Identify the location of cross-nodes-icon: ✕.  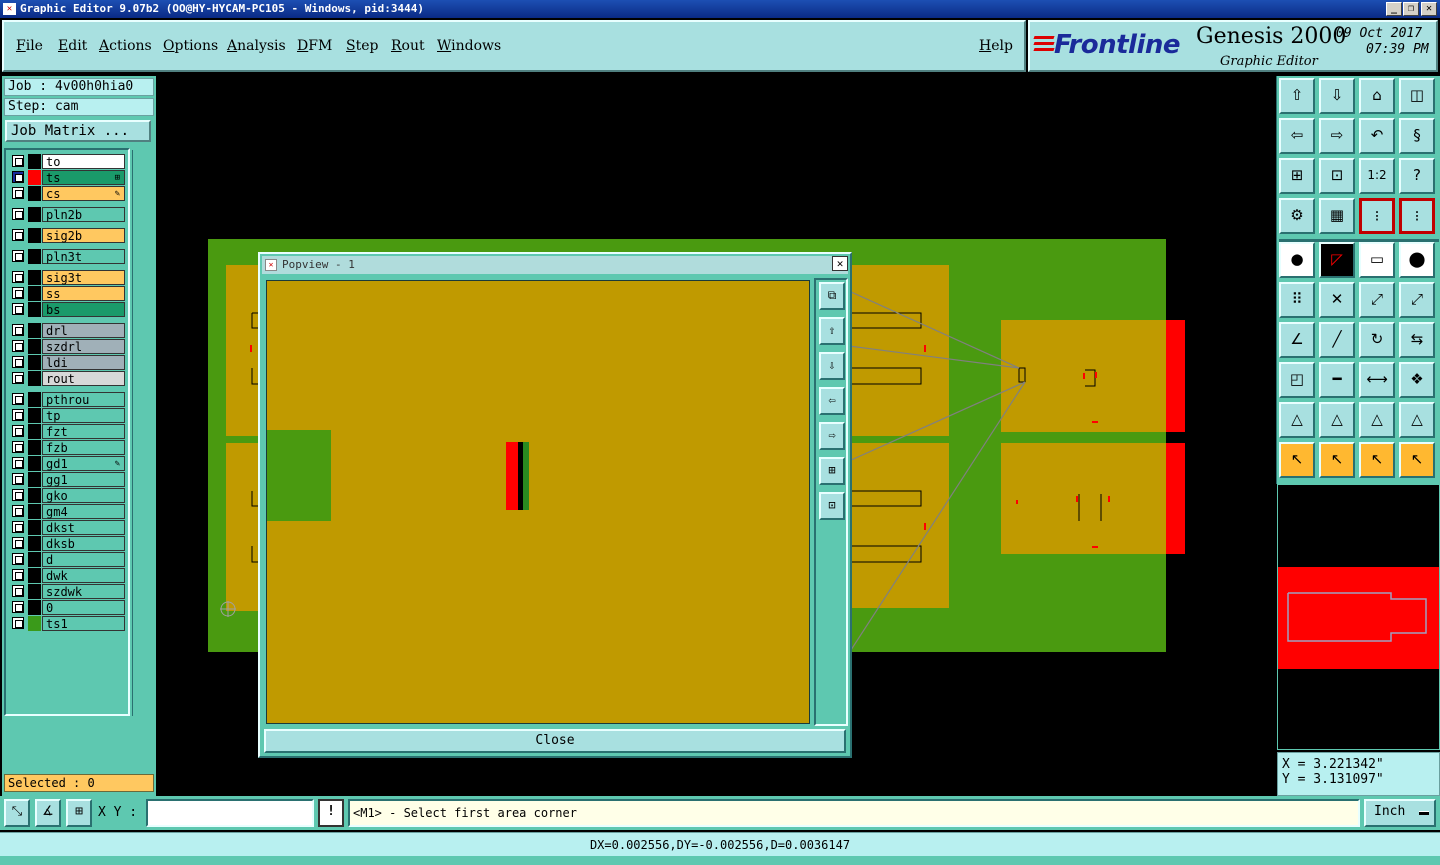
(1337, 300).